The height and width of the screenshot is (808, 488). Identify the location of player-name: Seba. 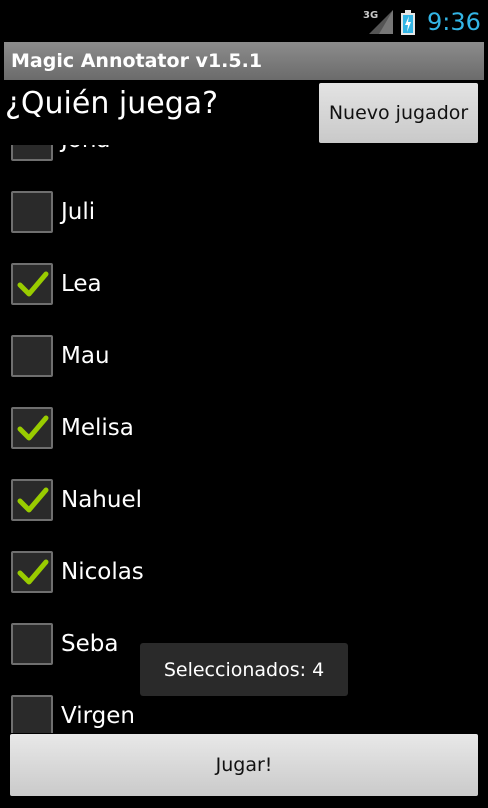
(90, 644).